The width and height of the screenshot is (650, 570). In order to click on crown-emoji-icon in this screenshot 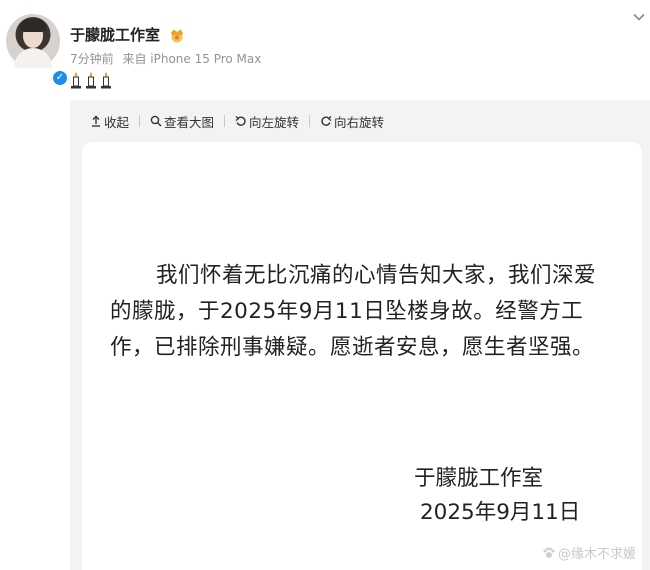, I will do `click(177, 35)`.